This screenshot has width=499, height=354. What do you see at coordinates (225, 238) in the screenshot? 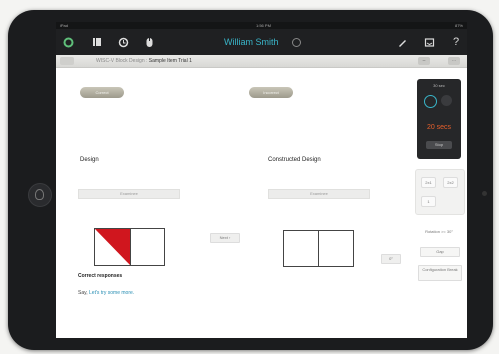
I see `next-button: Next ›` at bounding box center [225, 238].